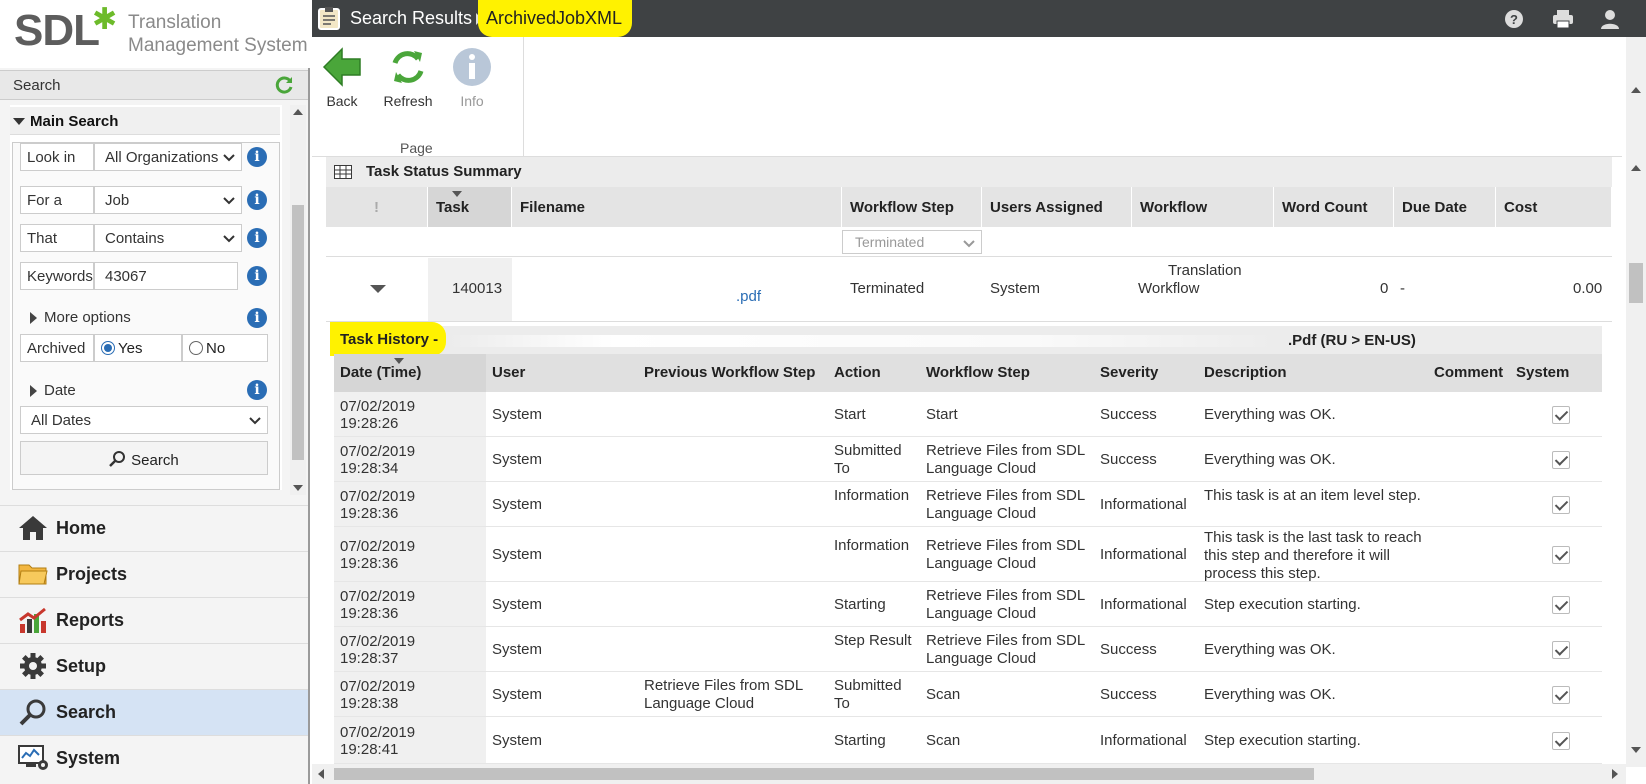 The width and height of the screenshot is (1646, 784). Describe the element at coordinates (472, 78) in the screenshot. I see `info-button: Info` at that location.